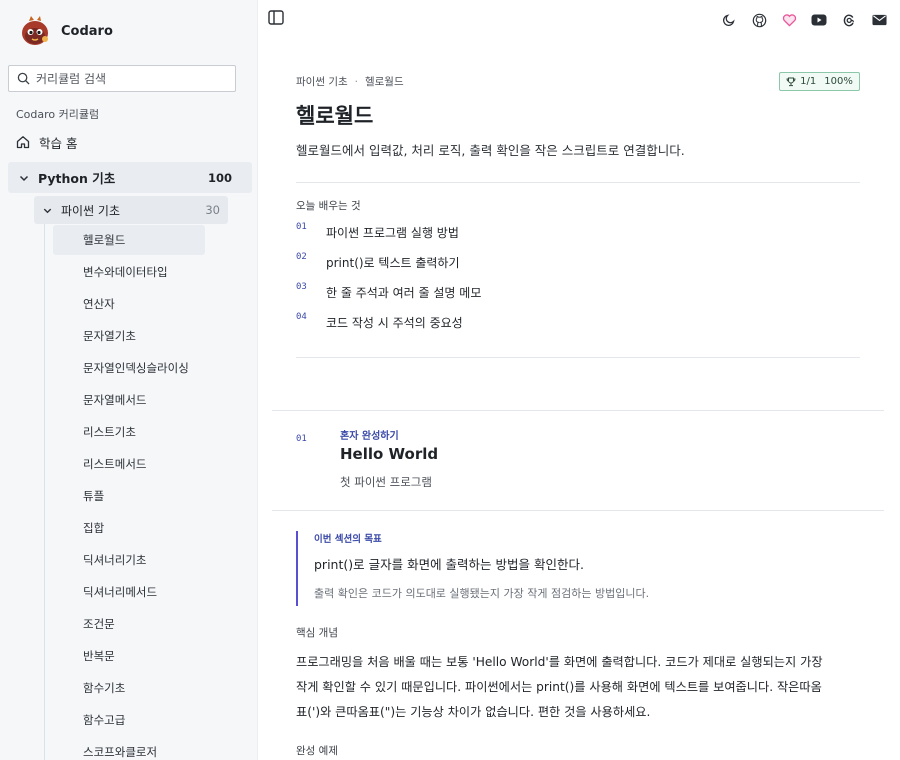 Image resolution: width=900 pixels, height=760 pixels. I want to click on sidebar-lesson-item: 함수기초, so click(143, 688).